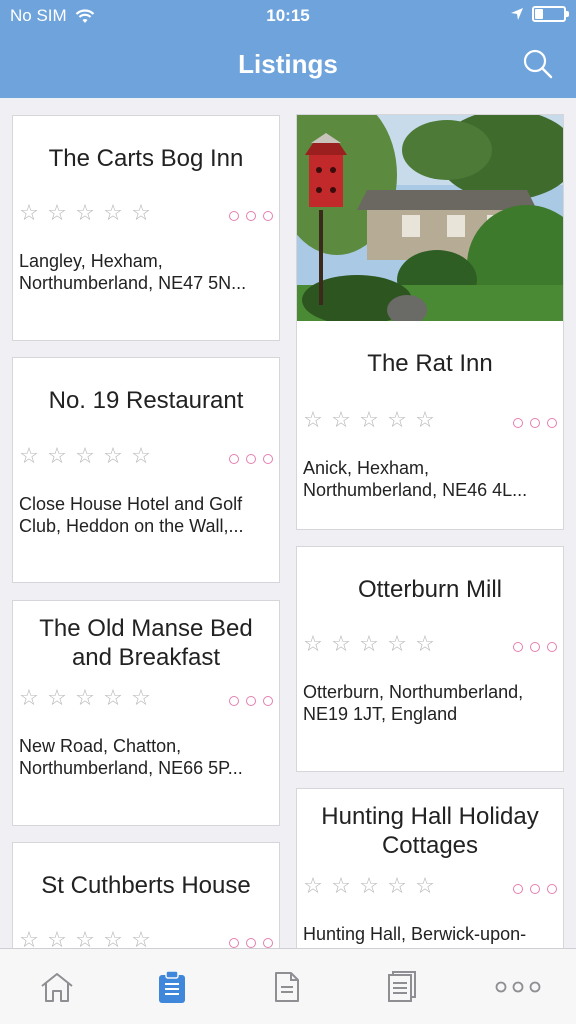  I want to click on listing-photo-image, so click(430, 218).